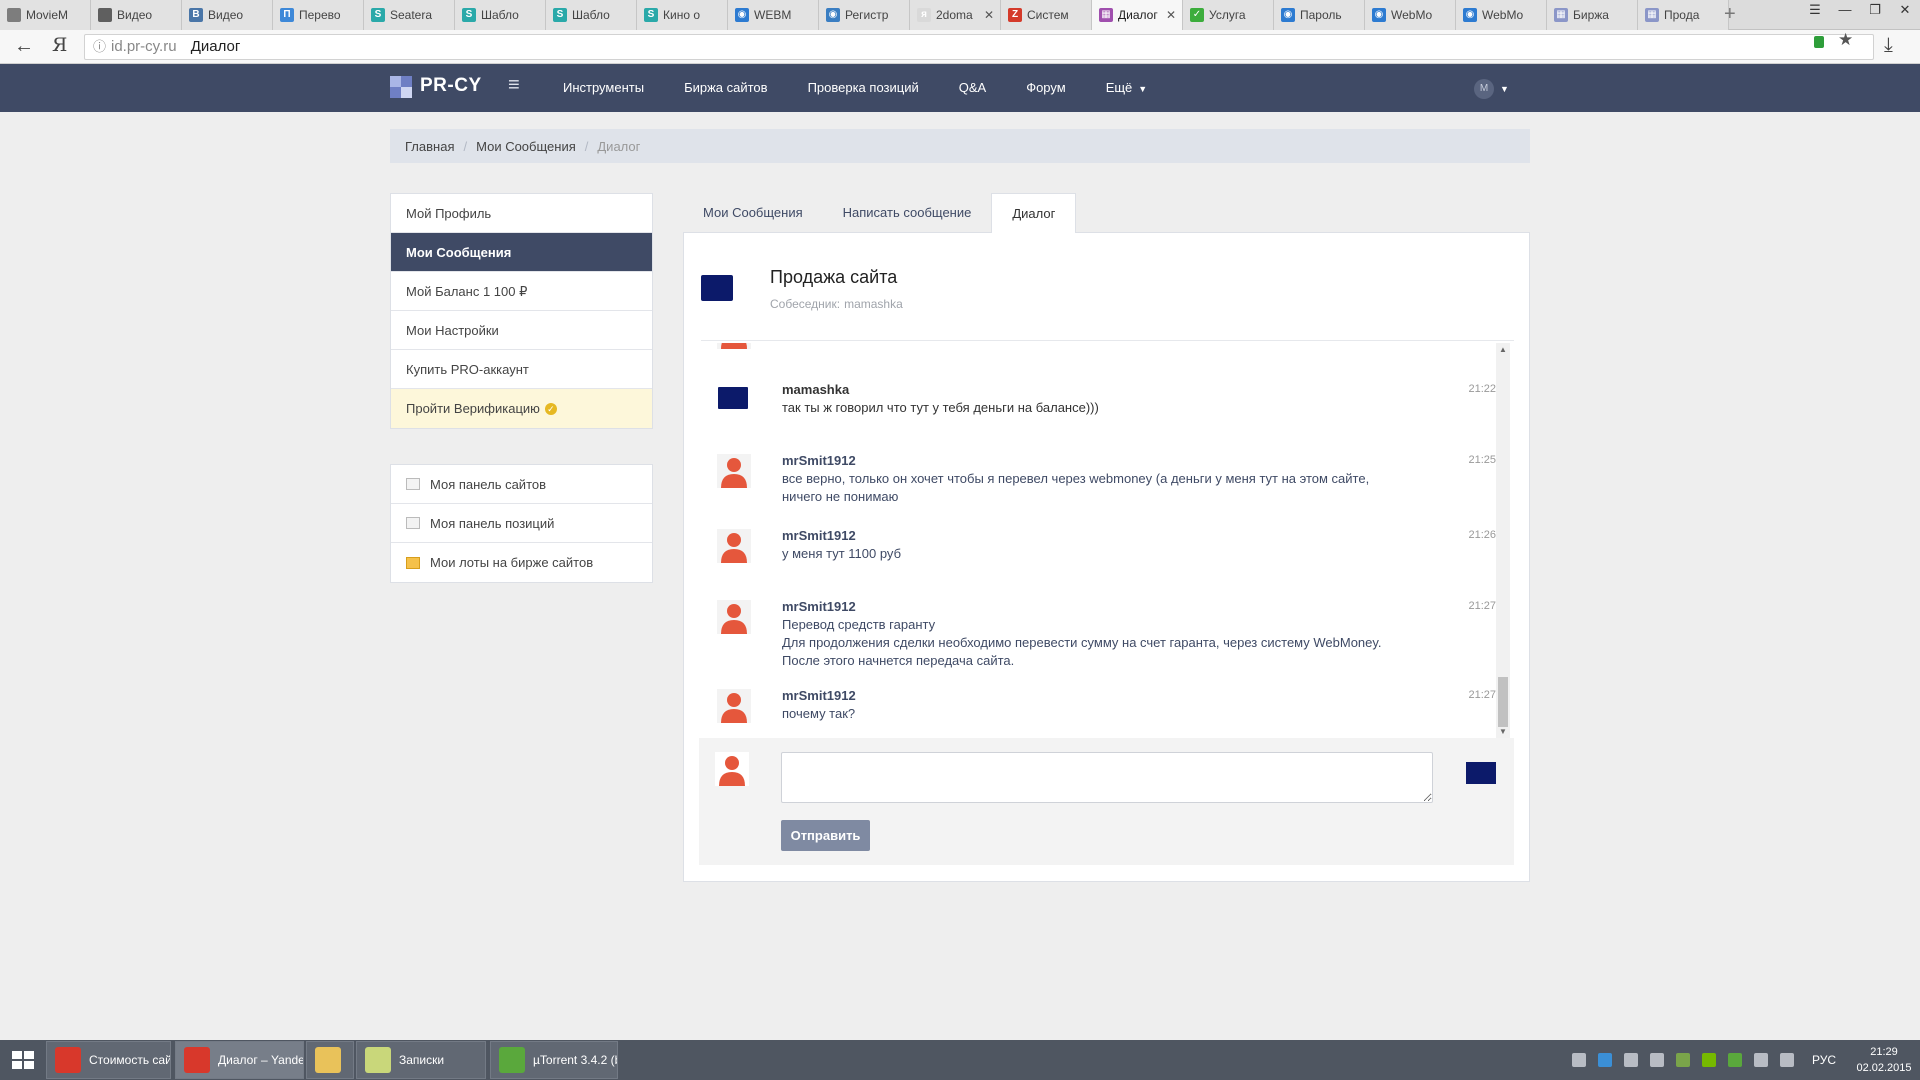 The height and width of the screenshot is (1080, 1920). I want to click on message-time: 21:27, so click(1482, 606).